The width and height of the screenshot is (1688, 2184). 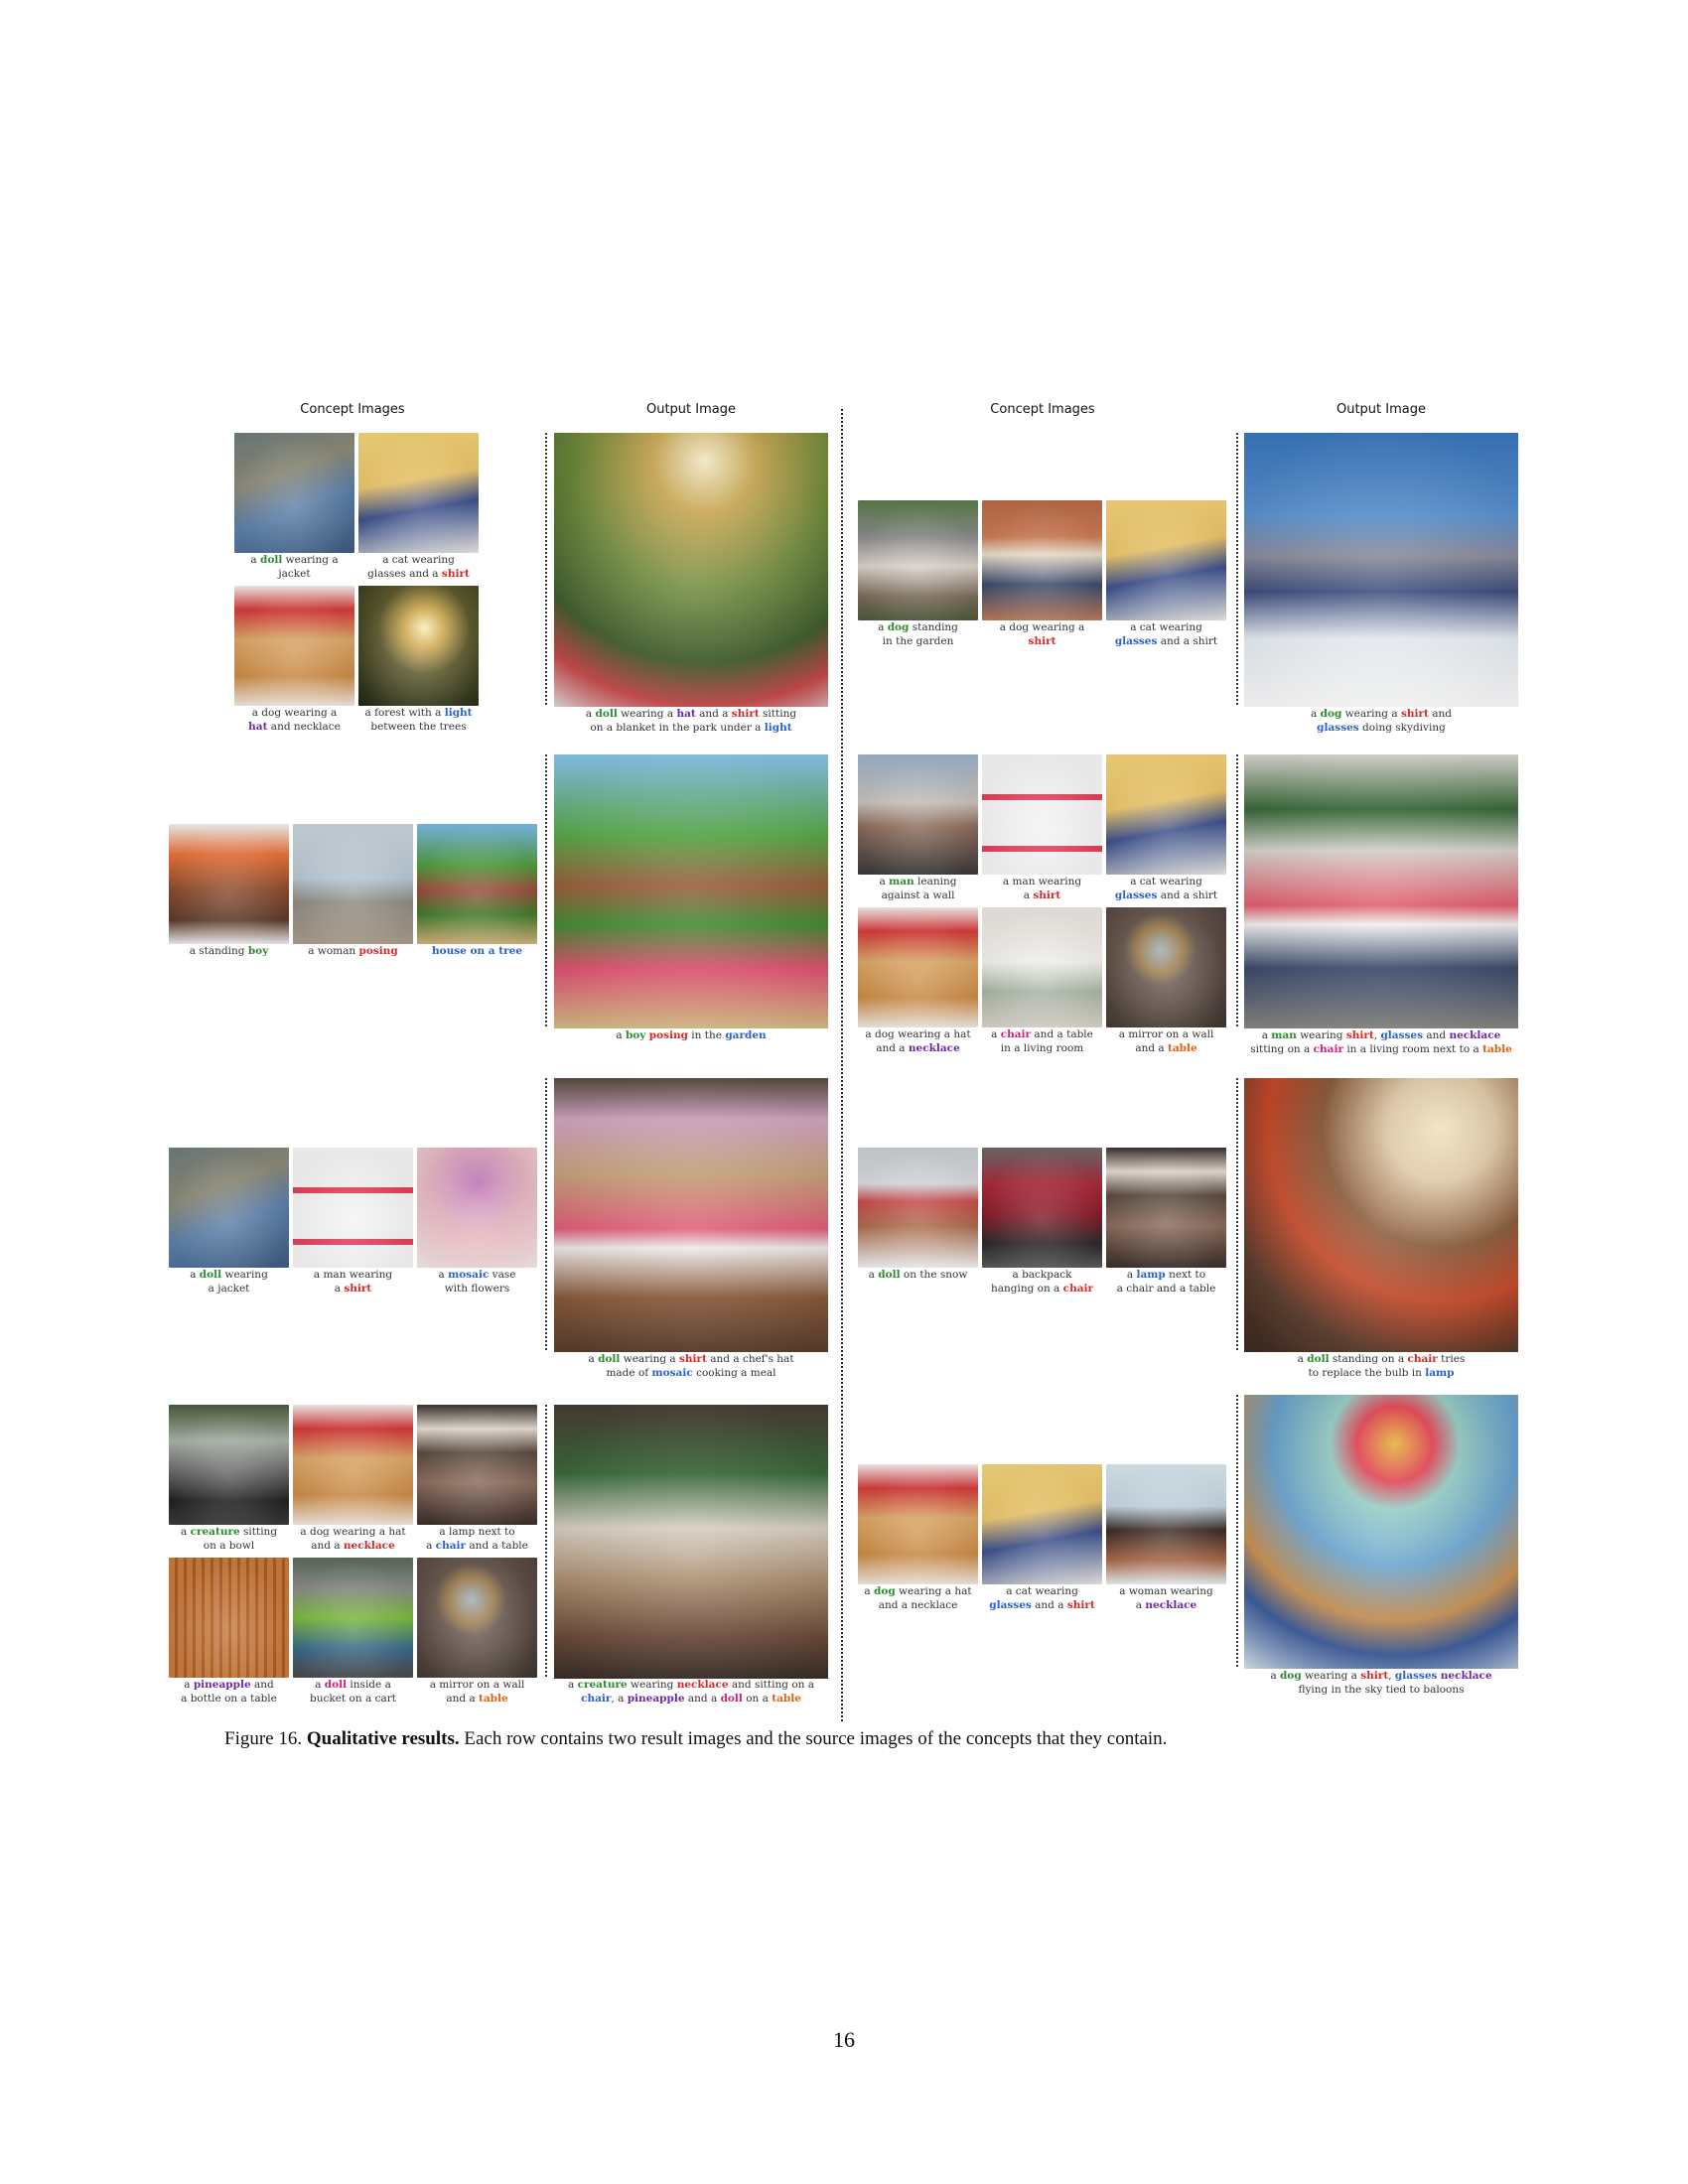 I want to click on caption-l2a: a standing boy, so click(x=229, y=951).